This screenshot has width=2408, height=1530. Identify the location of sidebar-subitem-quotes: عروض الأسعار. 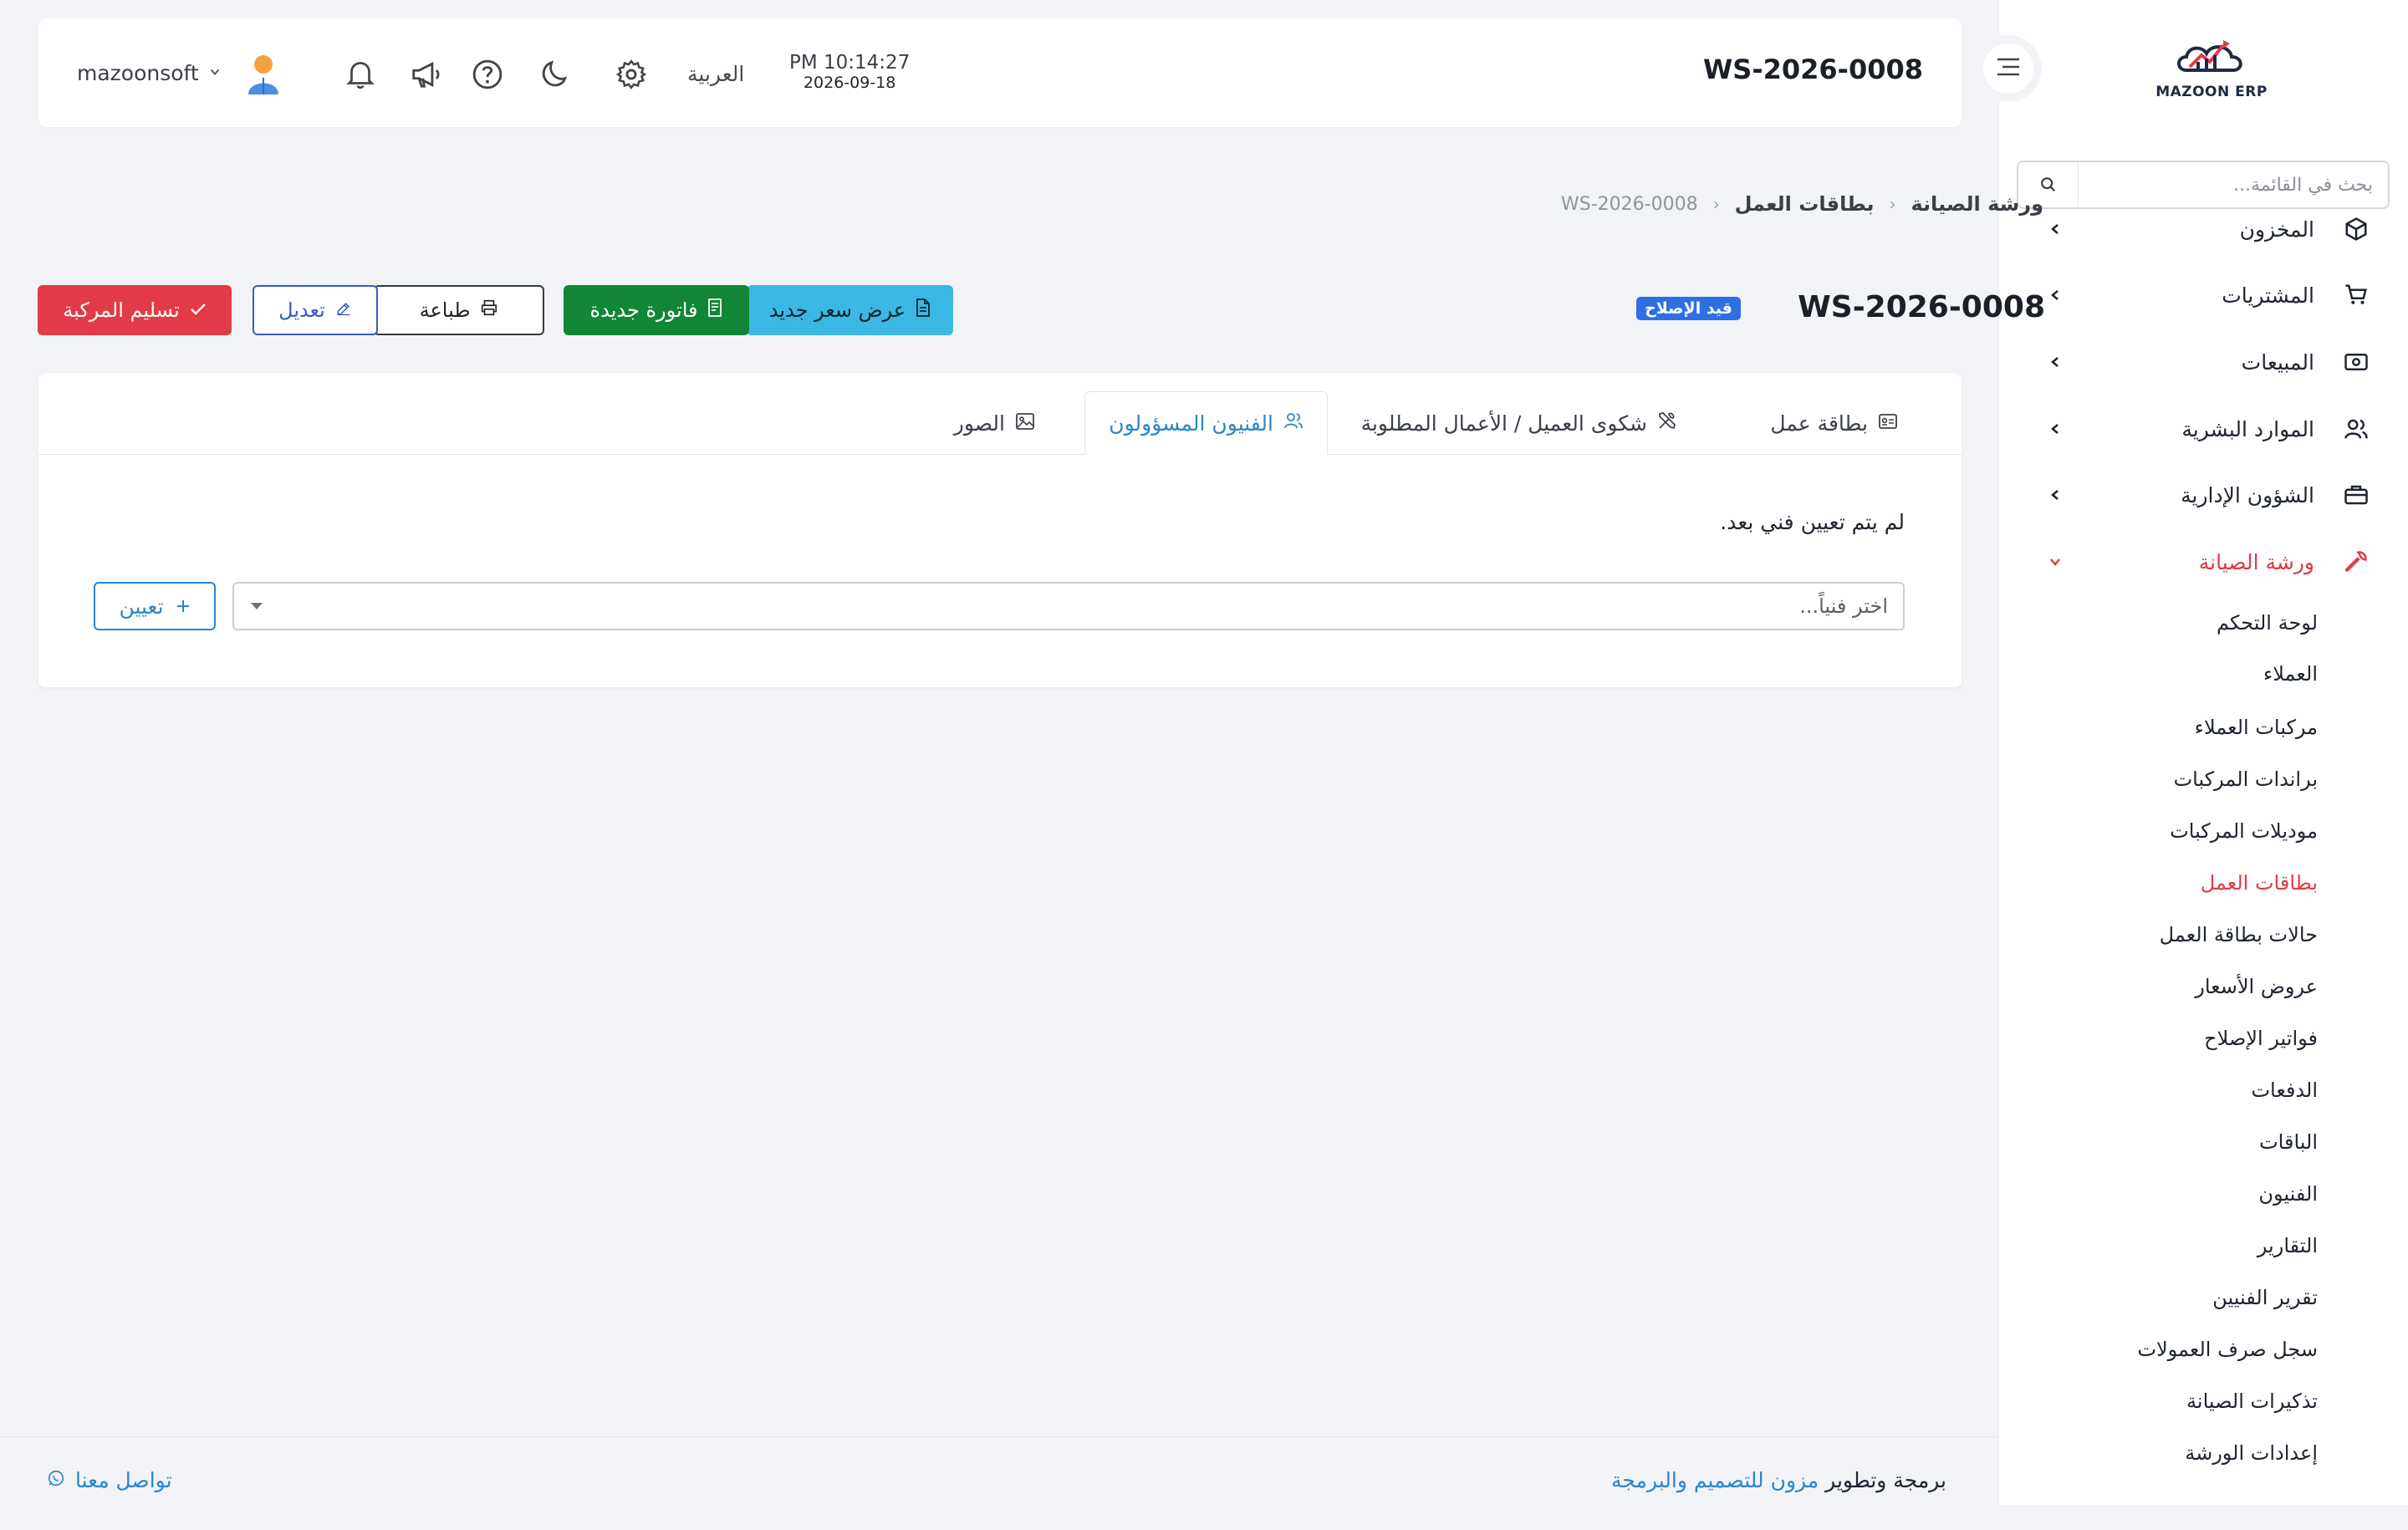
(2257, 987).